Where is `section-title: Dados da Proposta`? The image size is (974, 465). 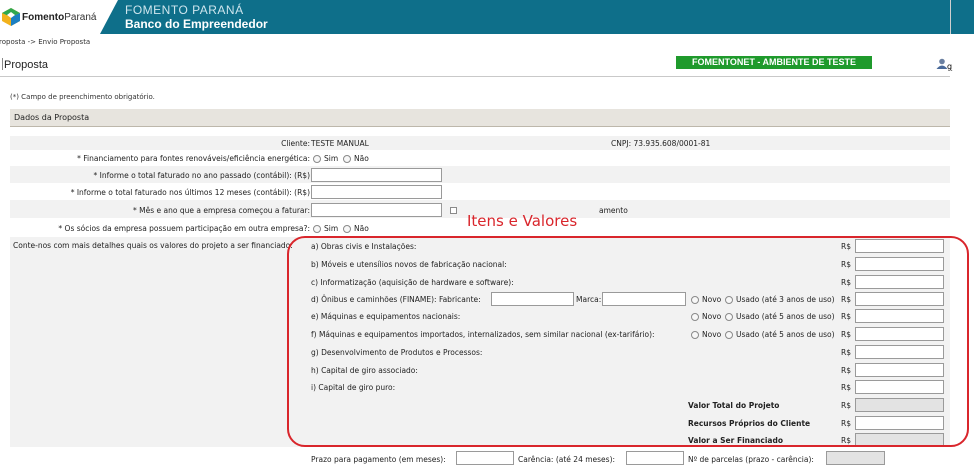 section-title: Dados da Proposta is located at coordinates (52, 117).